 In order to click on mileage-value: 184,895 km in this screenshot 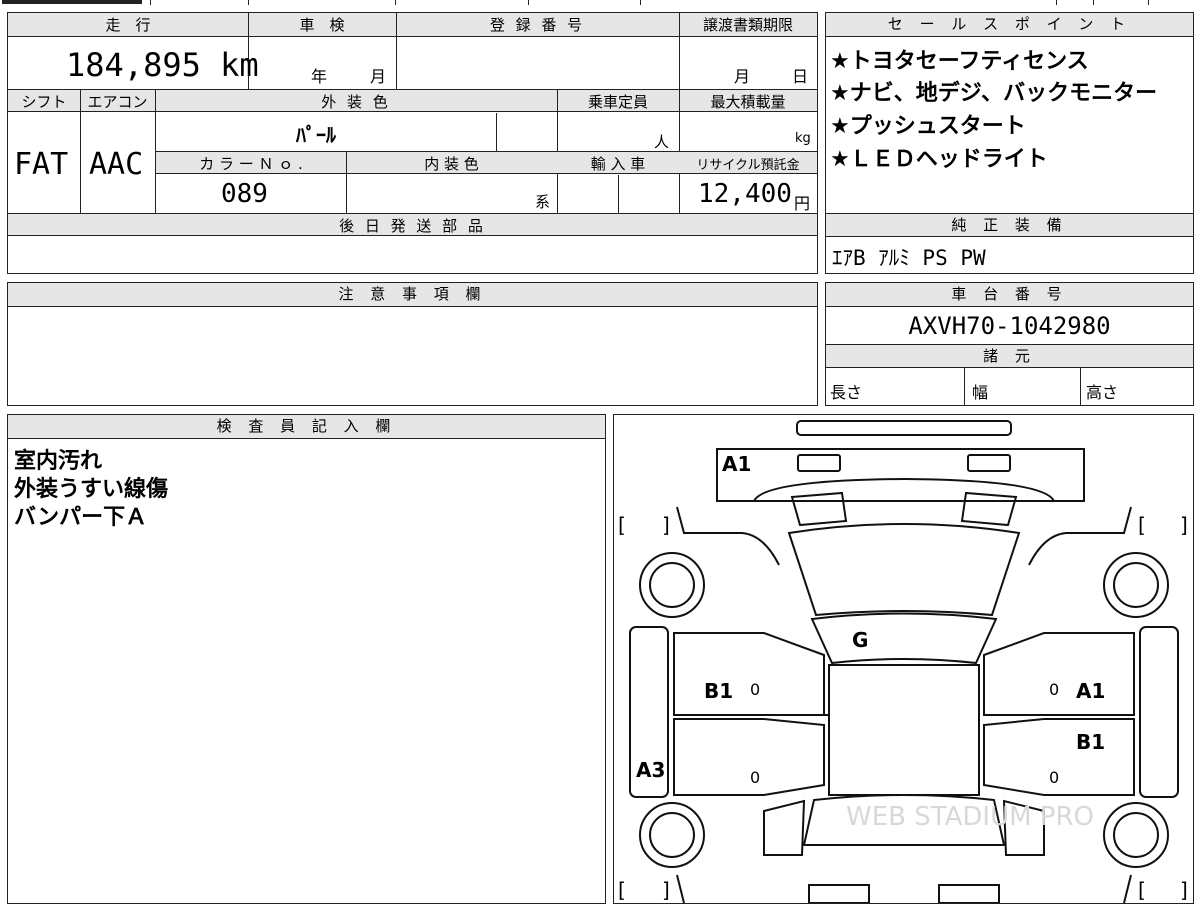, I will do `click(162, 65)`.